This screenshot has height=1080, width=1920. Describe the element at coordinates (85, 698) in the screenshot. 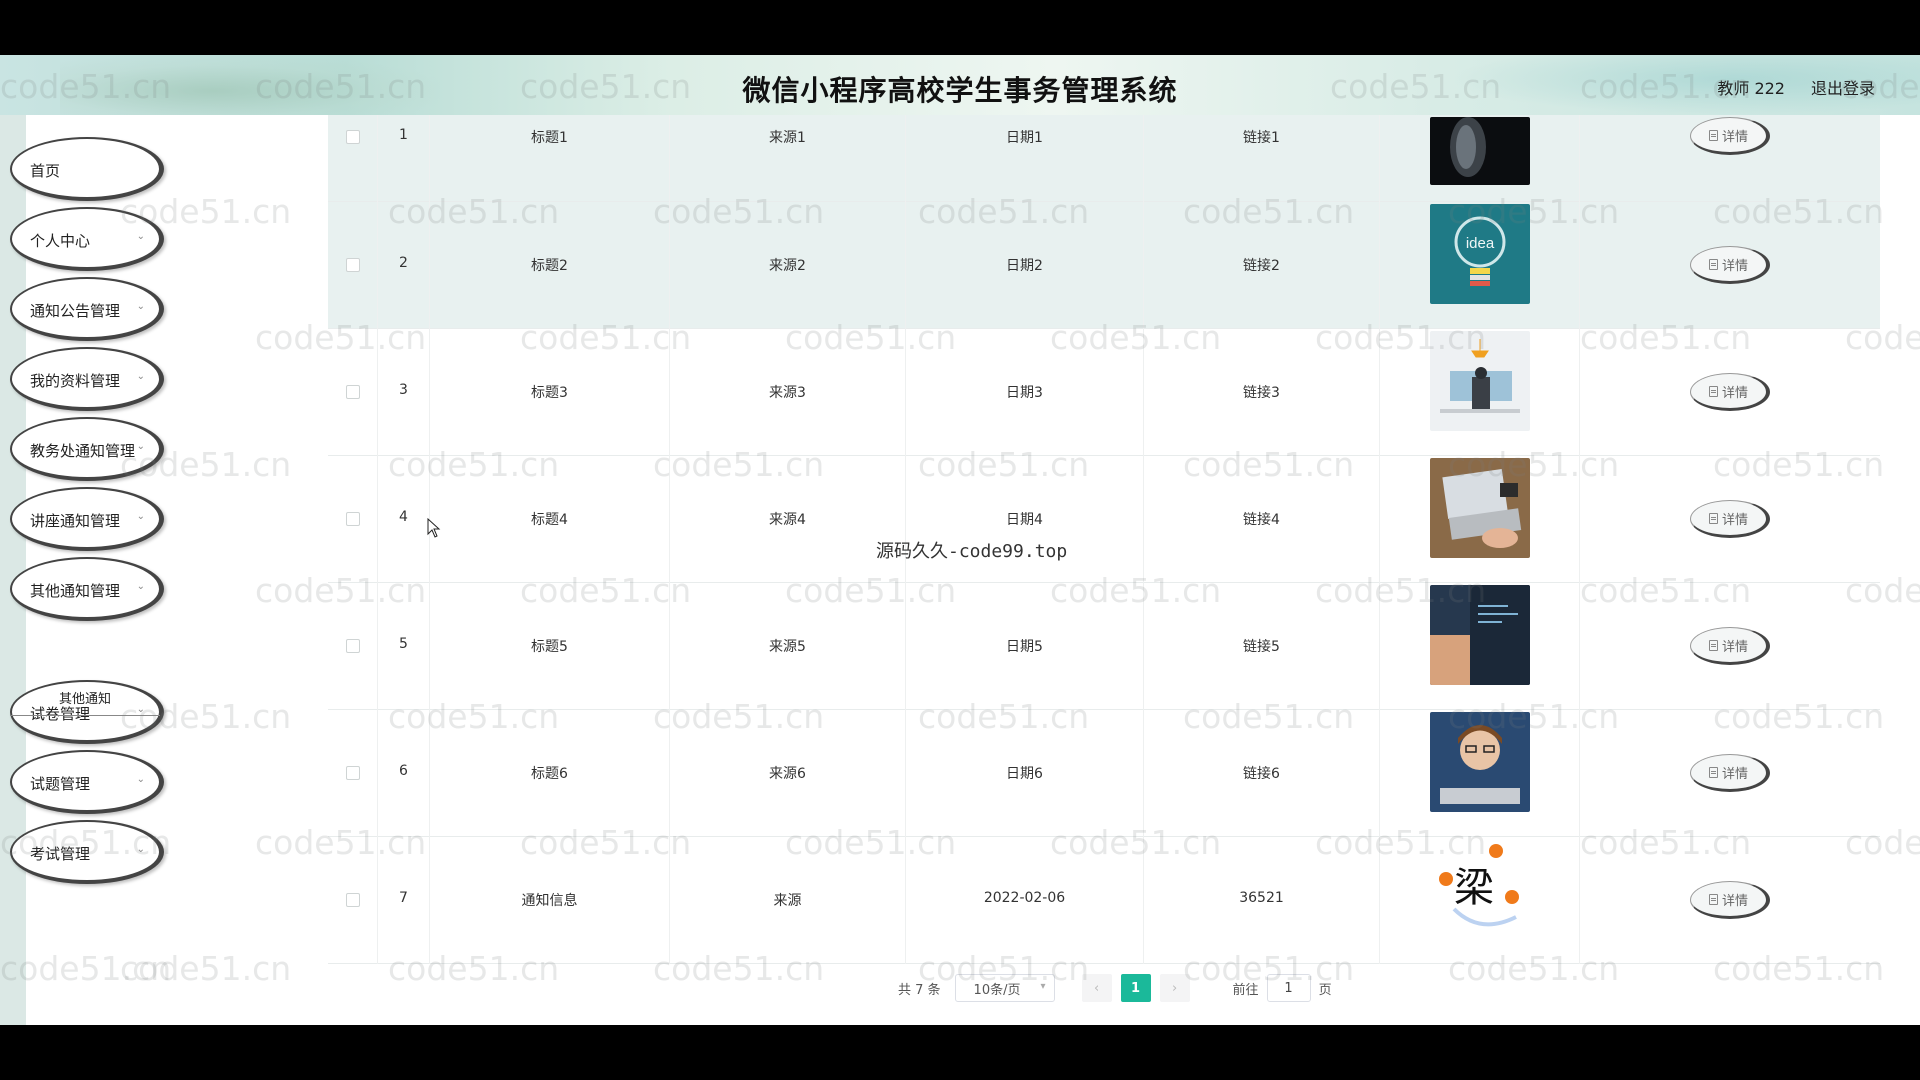

I see `submenu-item-other-notice: 其他通知` at that location.